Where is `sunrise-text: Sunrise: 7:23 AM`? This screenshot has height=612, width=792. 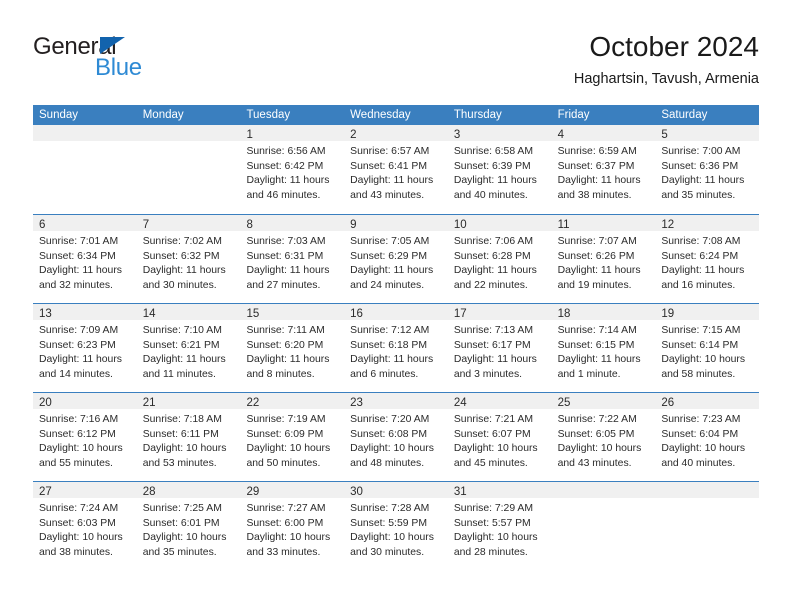 sunrise-text: Sunrise: 7:23 AM is located at coordinates (701, 419).